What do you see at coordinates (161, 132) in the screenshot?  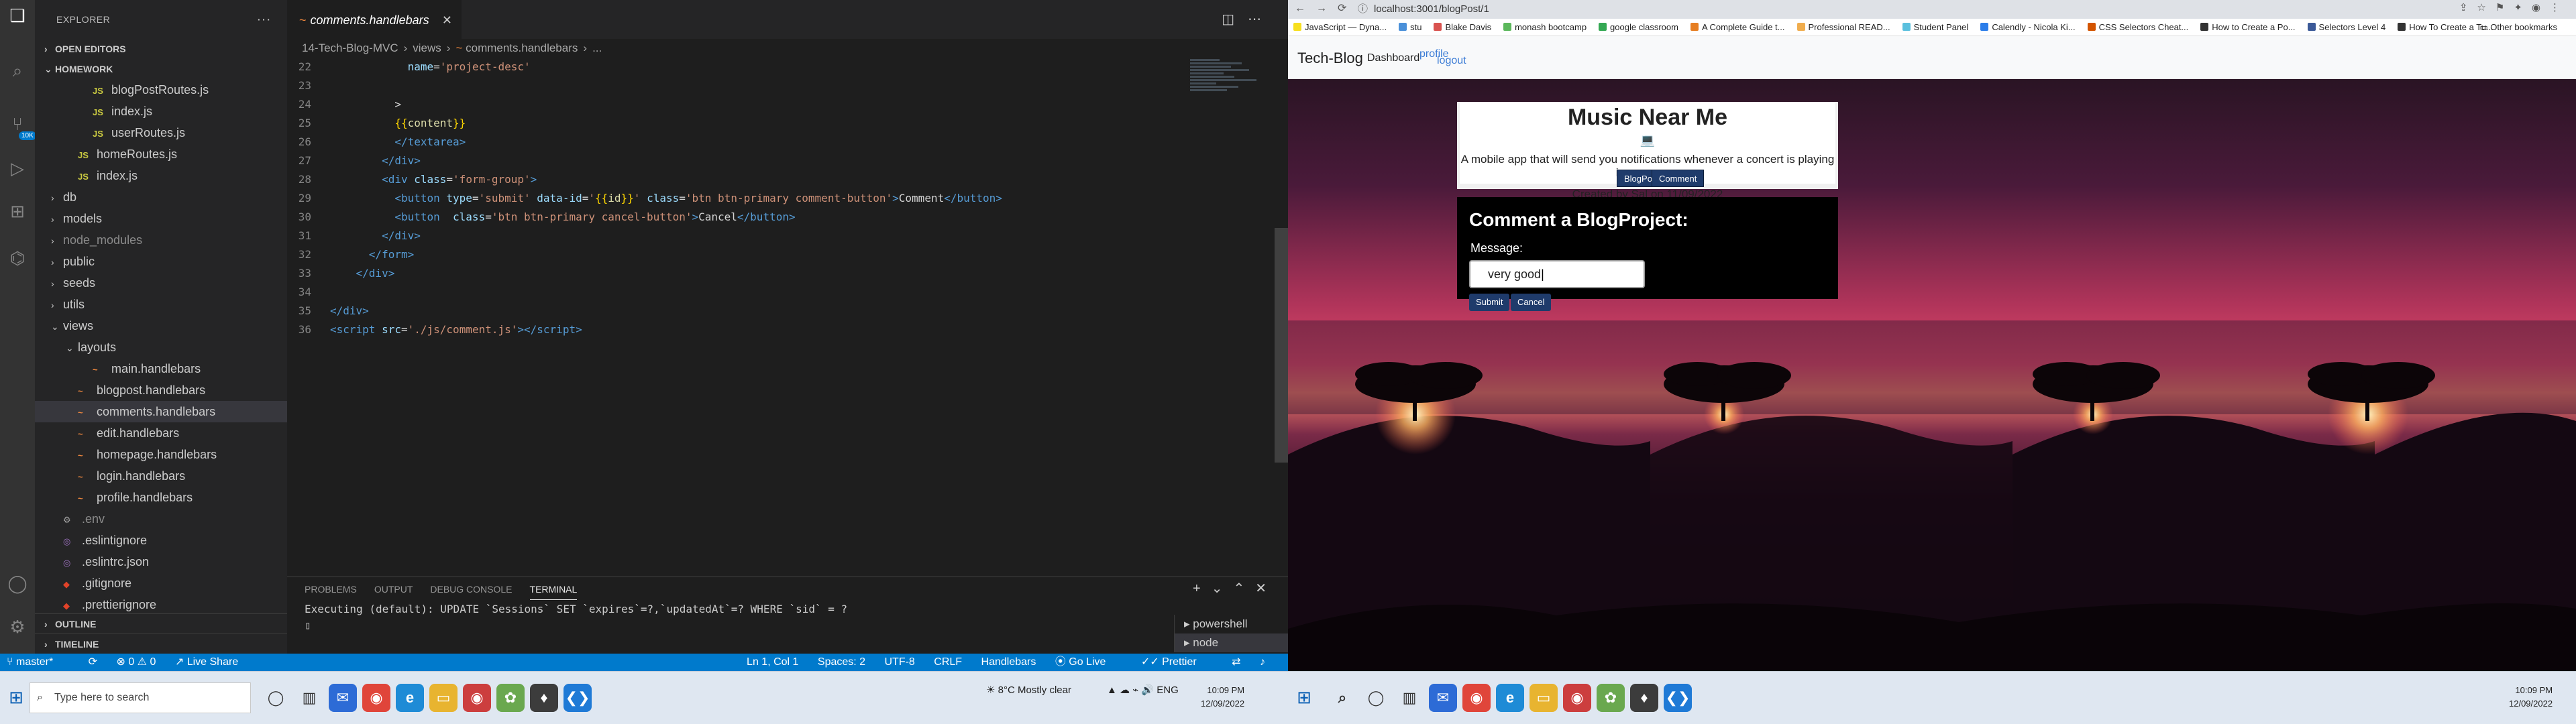 I see `tree-item: JS userRoutes.js` at bounding box center [161, 132].